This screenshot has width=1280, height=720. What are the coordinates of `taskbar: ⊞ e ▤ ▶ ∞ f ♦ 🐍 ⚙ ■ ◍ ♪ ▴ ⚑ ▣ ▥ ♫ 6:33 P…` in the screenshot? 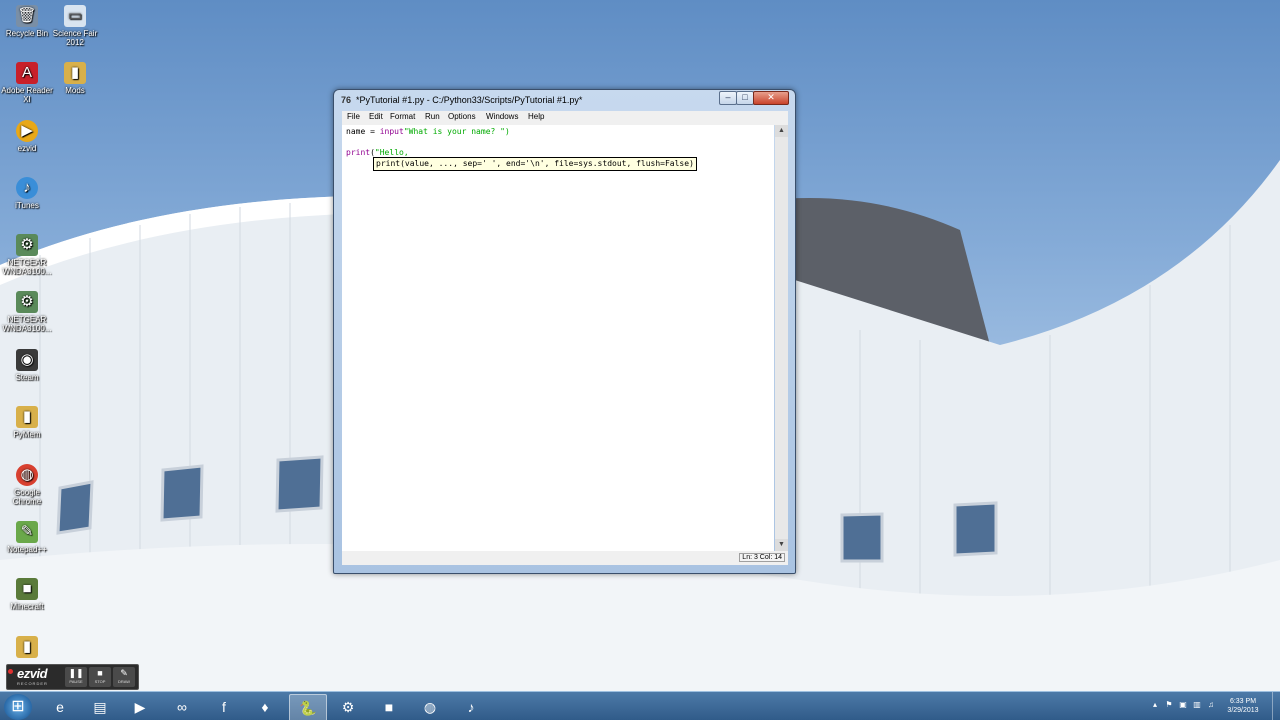 It's located at (640, 705).